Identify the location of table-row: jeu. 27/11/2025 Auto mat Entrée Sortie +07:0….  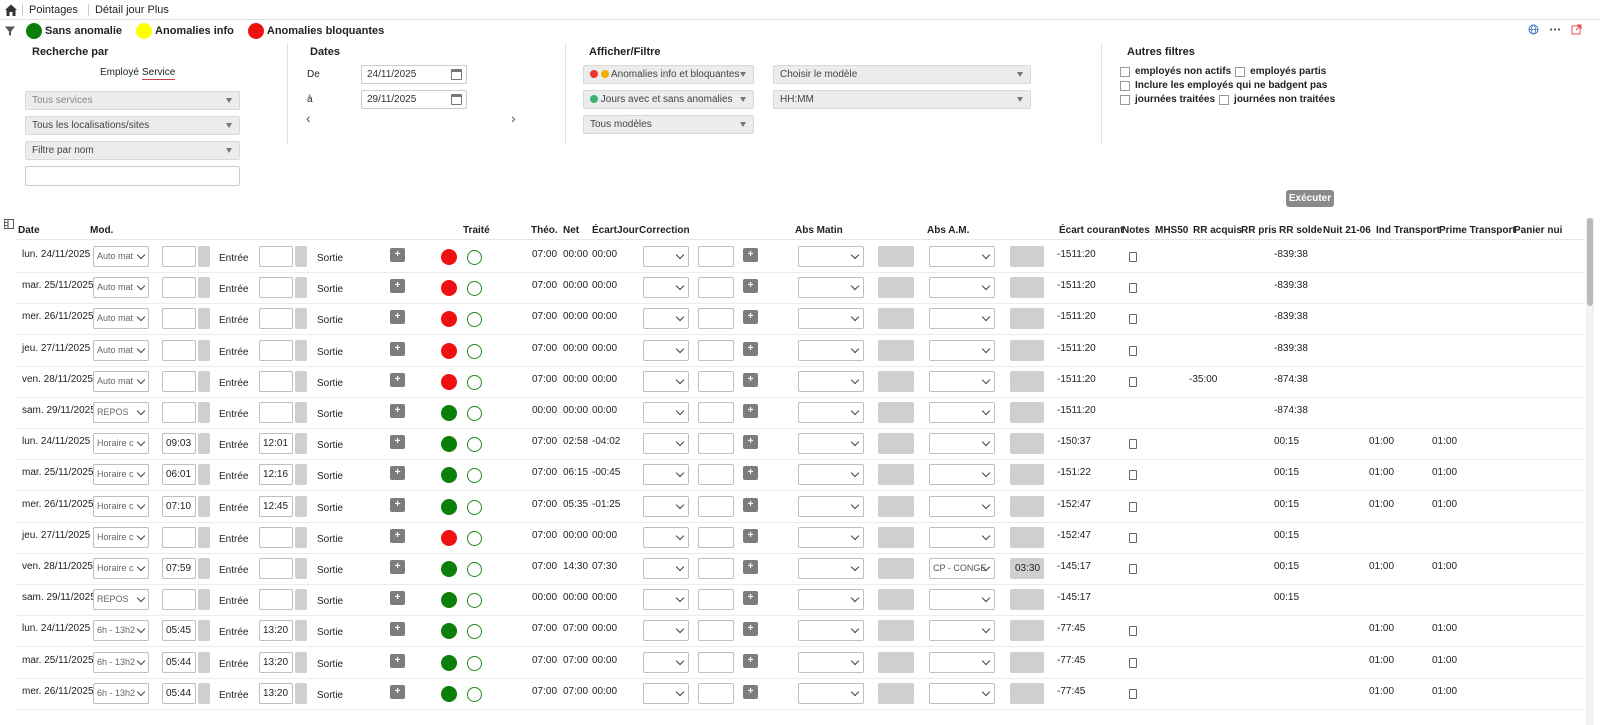
(800, 351).